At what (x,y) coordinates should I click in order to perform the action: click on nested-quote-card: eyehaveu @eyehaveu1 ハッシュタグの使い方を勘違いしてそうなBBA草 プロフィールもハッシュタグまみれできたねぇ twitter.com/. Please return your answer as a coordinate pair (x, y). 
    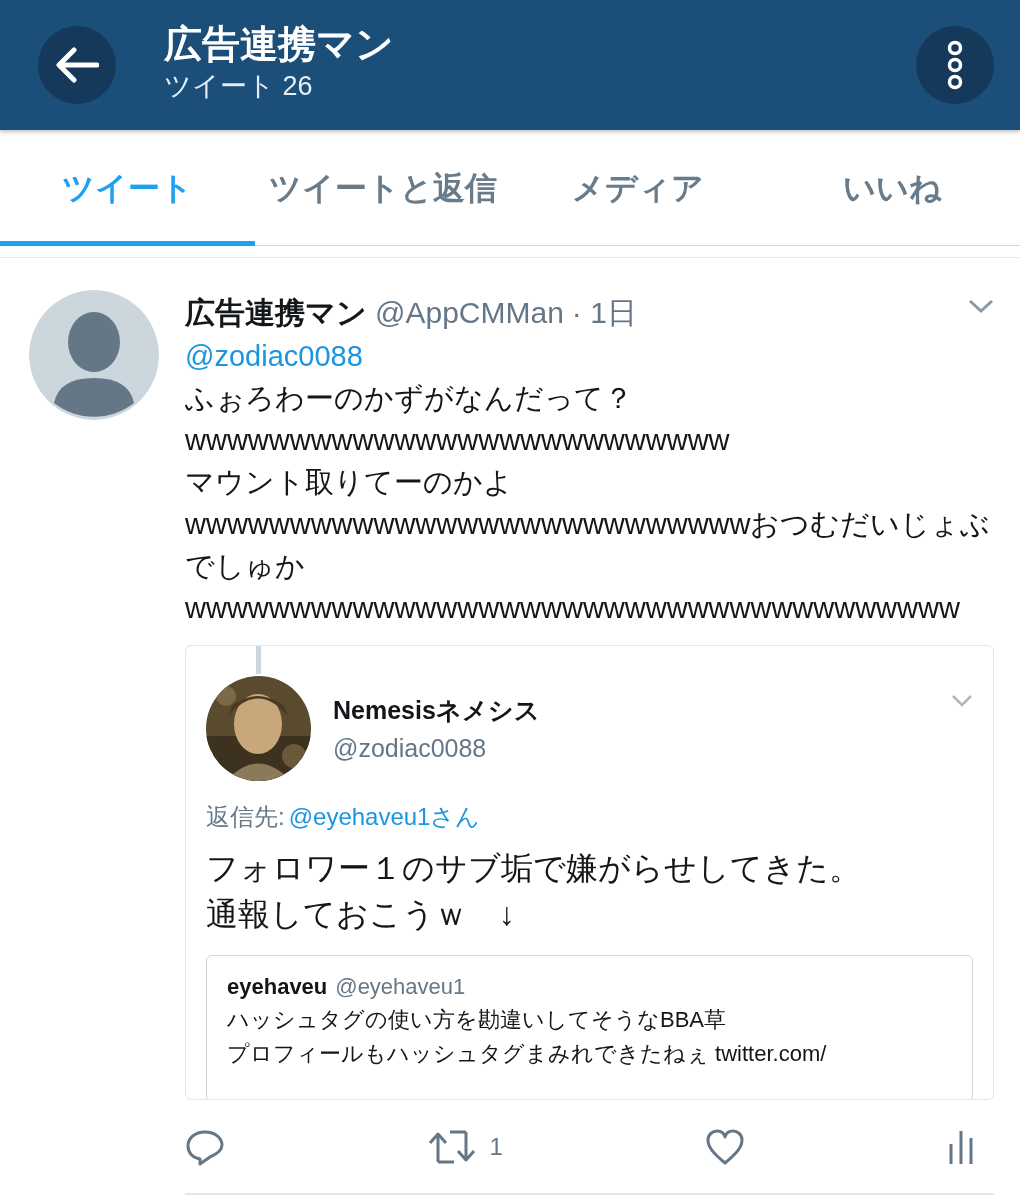
    Looking at the image, I should click on (589, 1027).